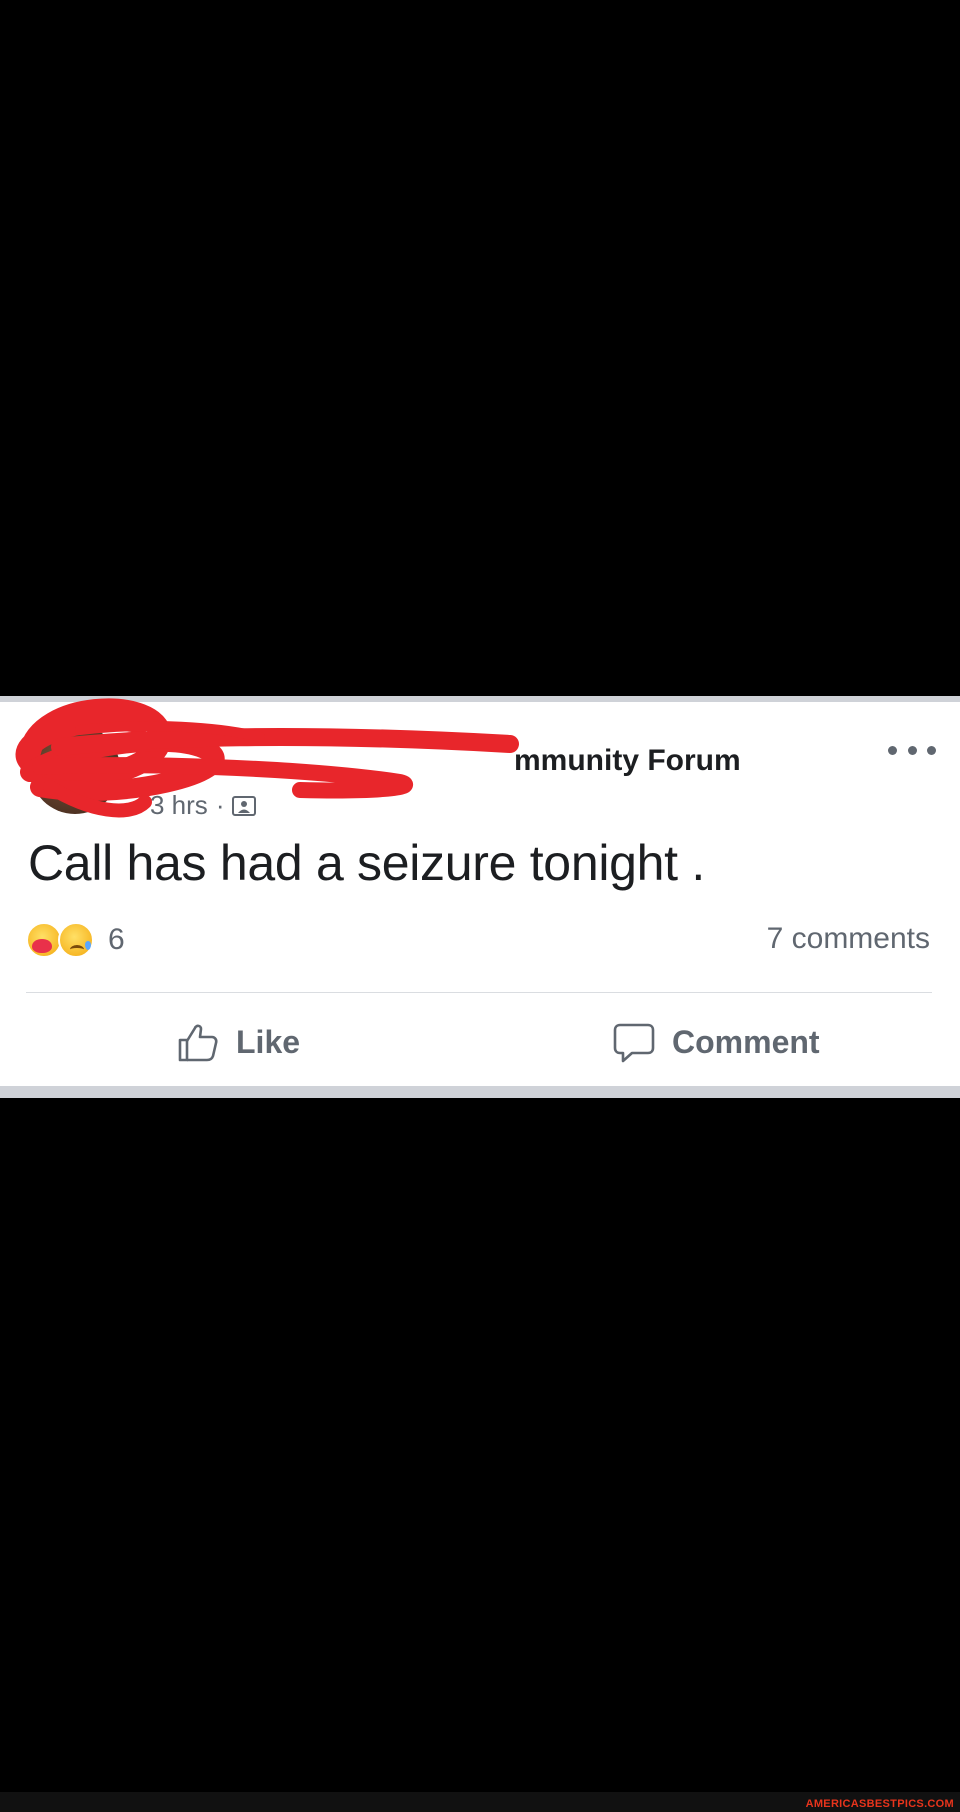 The height and width of the screenshot is (1812, 960). Describe the element at coordinates (116, 939) in the screenshot. I see `reaction-count: 6` at that location.